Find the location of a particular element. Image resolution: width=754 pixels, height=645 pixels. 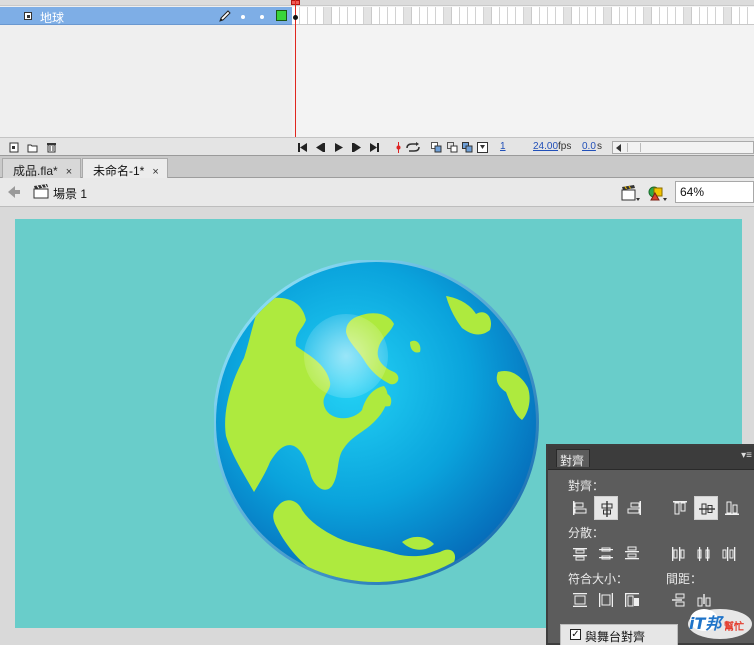

match-width-button is located at coordinates (580, 600).